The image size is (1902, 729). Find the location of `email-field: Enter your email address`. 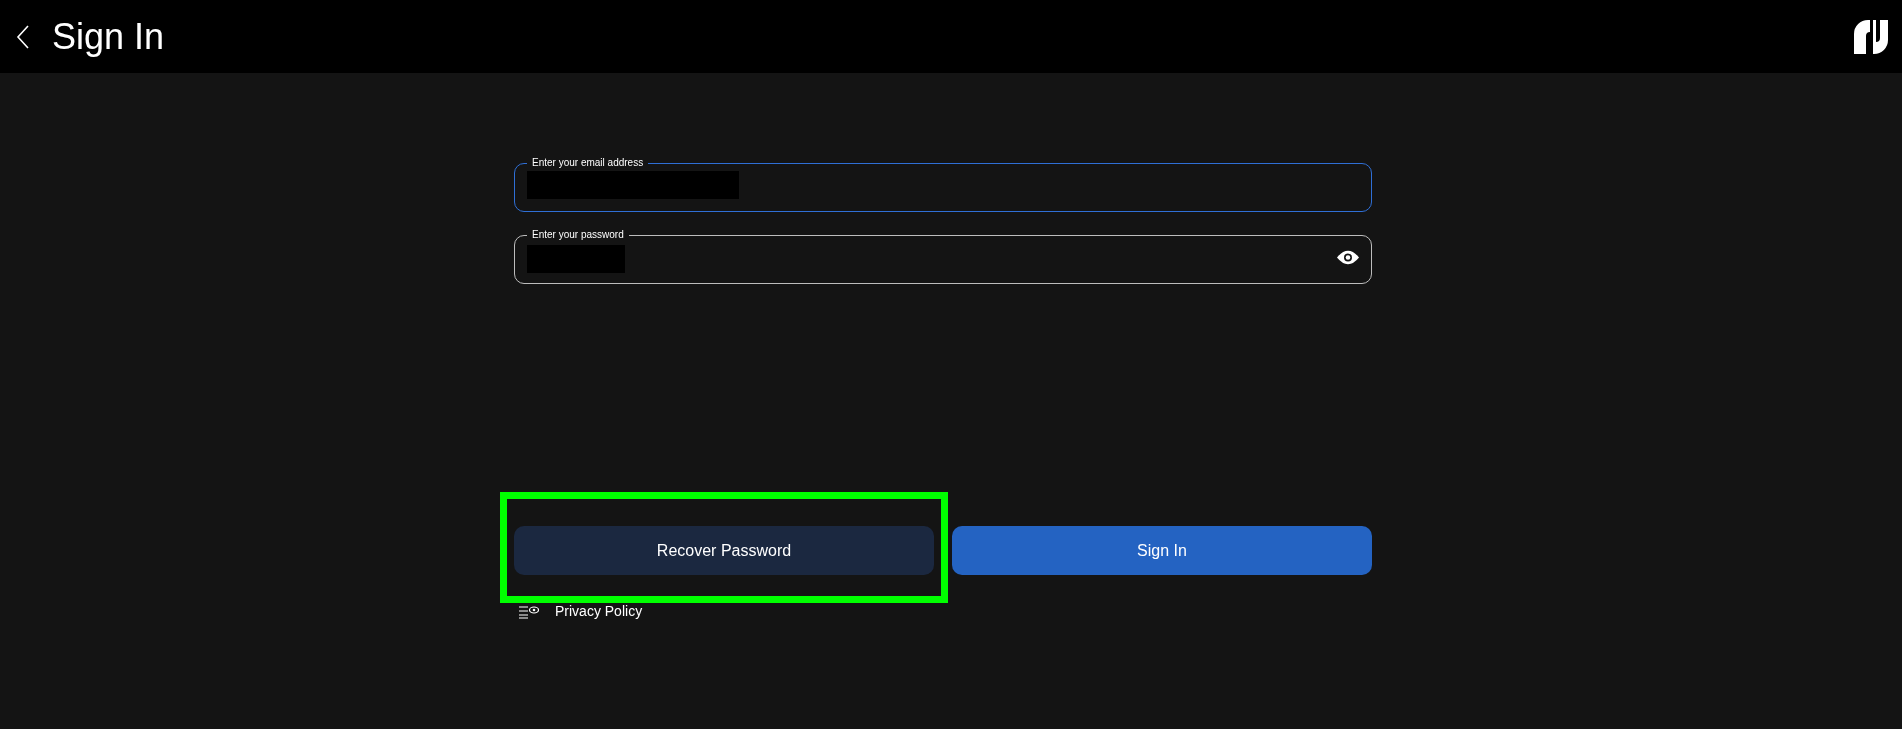

email-field: Enter your email address is located at coordinates (943, 184).